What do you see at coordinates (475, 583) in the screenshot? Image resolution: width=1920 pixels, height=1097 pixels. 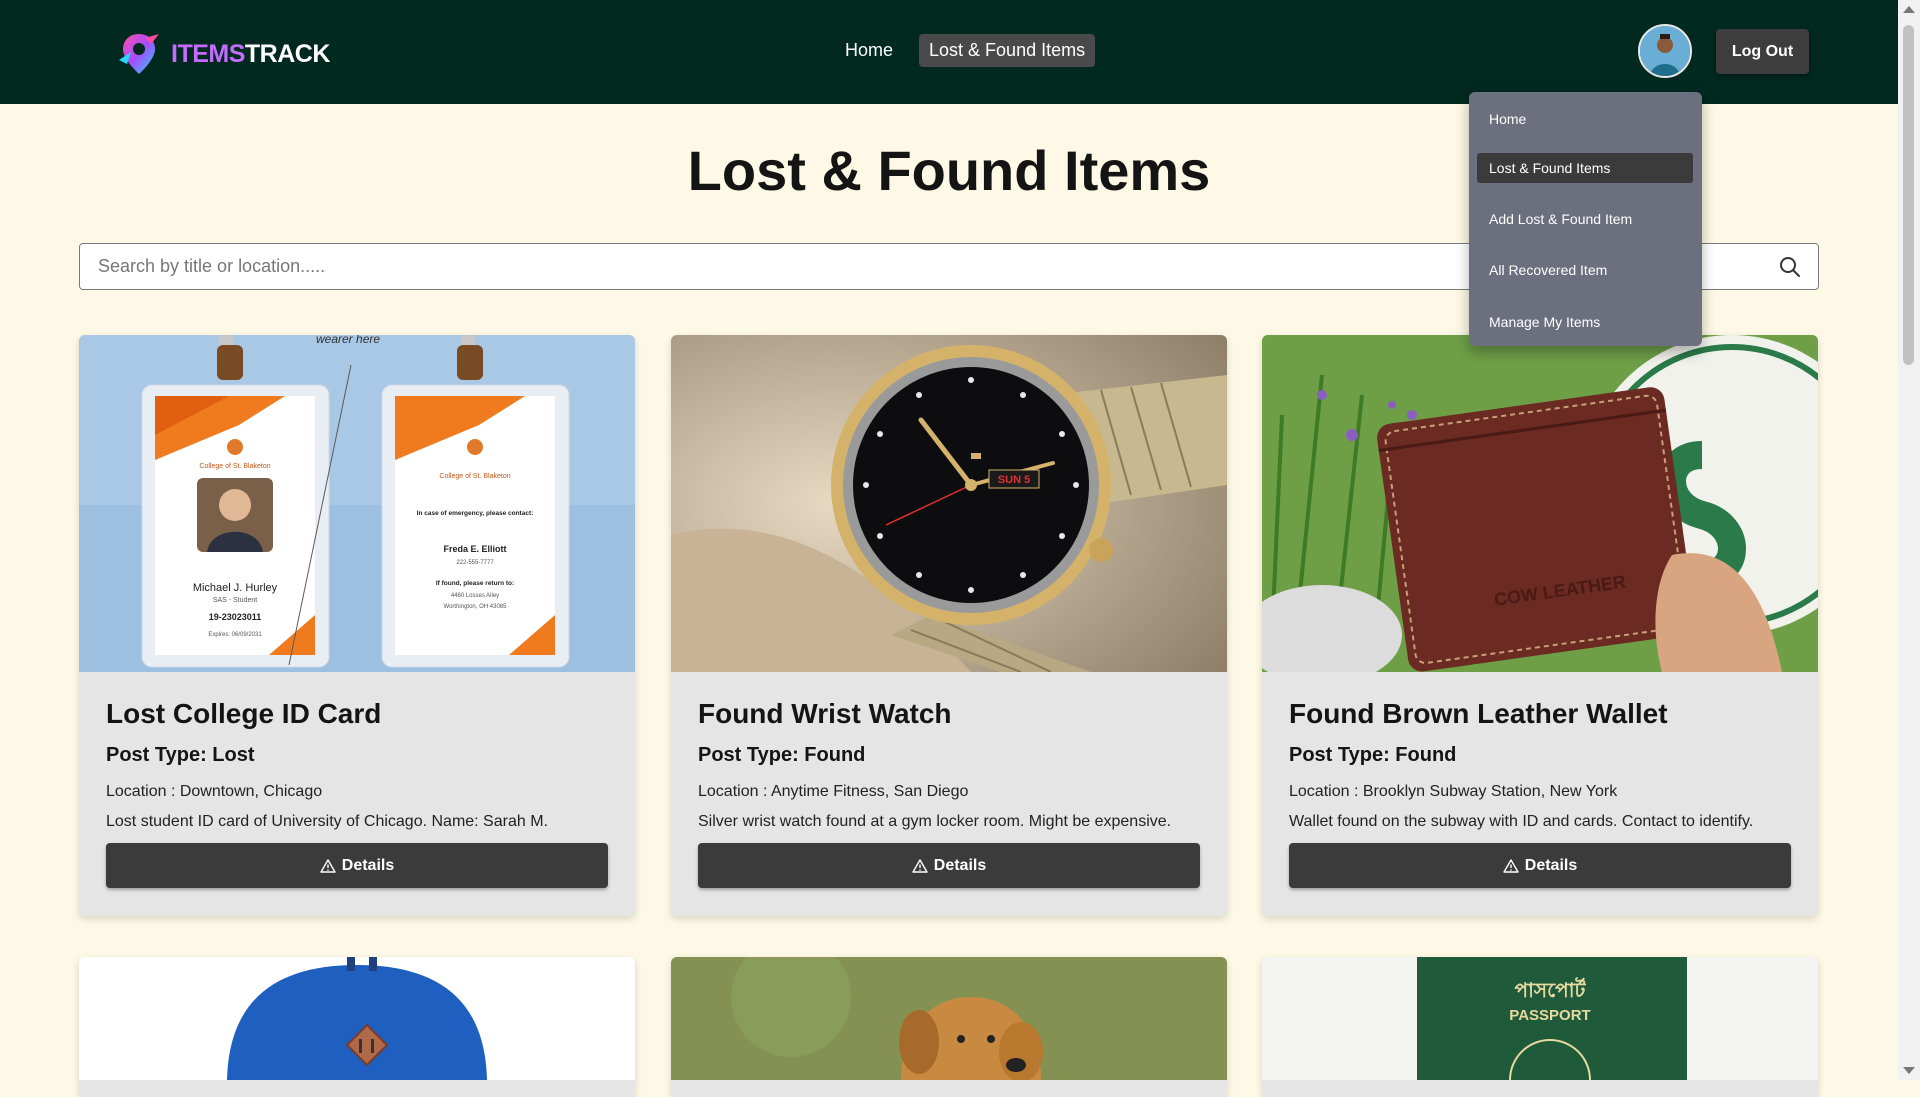 I see `id-back-return-note: If found, please return to:` at bounding box center [475, 583].